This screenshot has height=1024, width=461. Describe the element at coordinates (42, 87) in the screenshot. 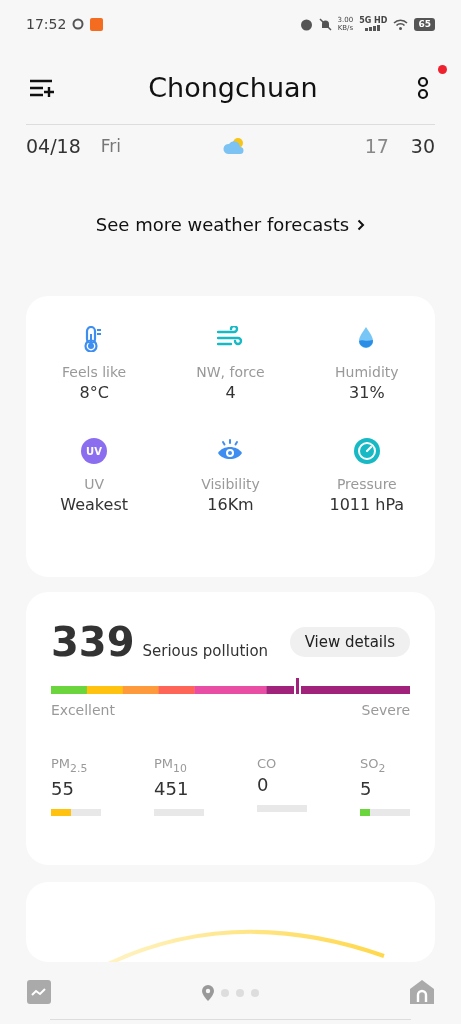

I see `add-list-icon` at that location.